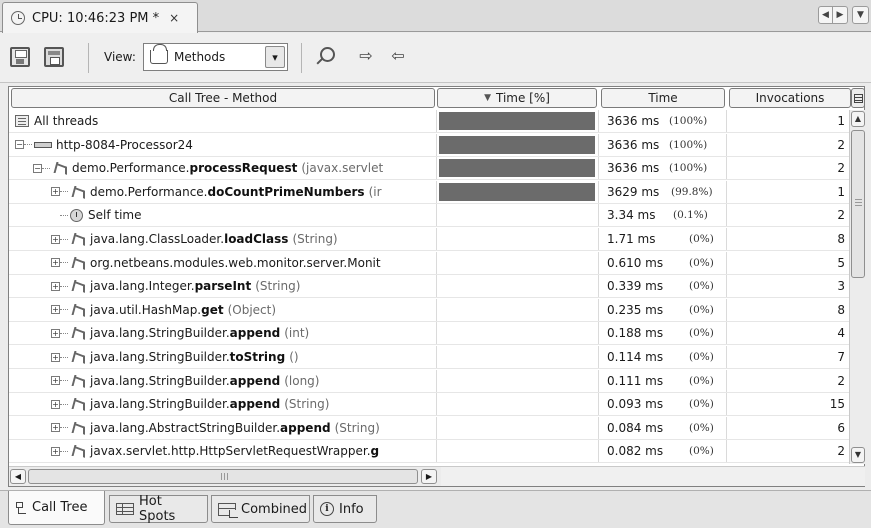 The image size is (871, 528). I want to click on invocations-cell: 5, so click(841, 262).